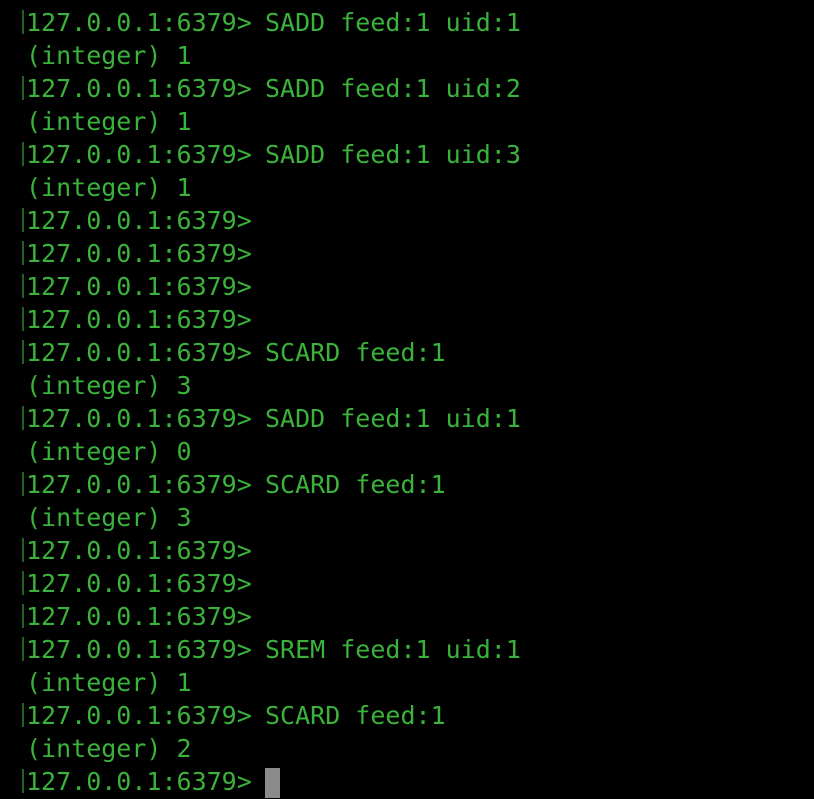 This screenshot has height=799, width=814. I want to click on output-text: (integer) 2, so click(109, 748).